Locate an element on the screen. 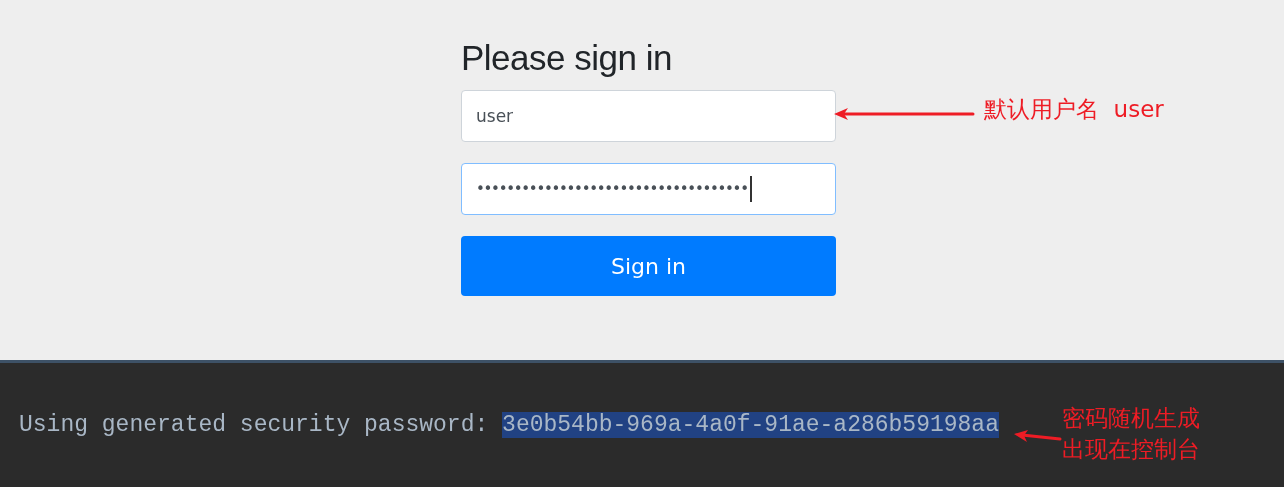  arrow is located at coordinates (1038, 436).